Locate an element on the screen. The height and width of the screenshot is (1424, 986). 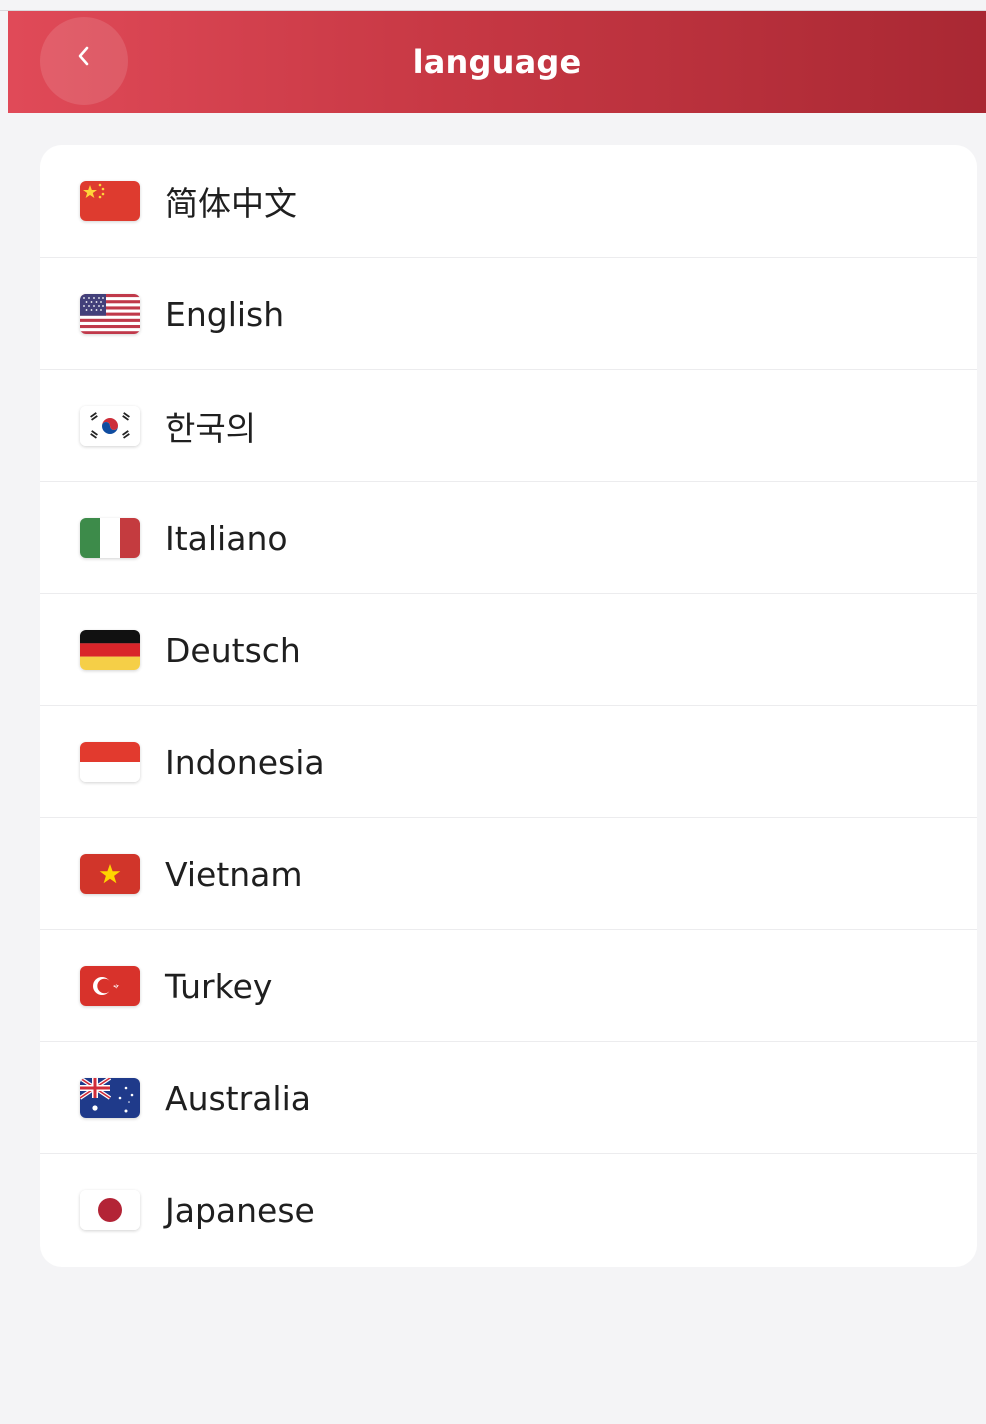
language-label: Australia is located at coordinates (238, 1098).